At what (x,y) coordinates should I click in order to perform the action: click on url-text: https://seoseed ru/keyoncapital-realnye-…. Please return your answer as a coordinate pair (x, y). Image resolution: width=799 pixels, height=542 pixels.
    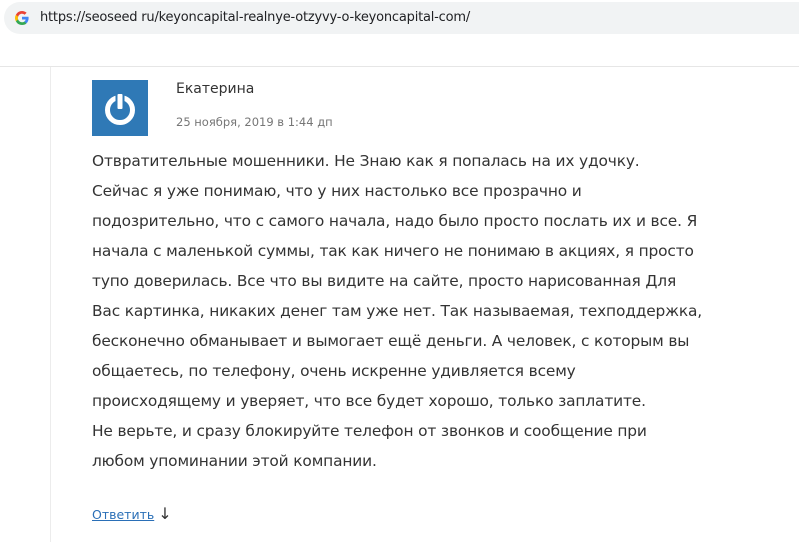
    Looking at the image, I should click on (255, 17).